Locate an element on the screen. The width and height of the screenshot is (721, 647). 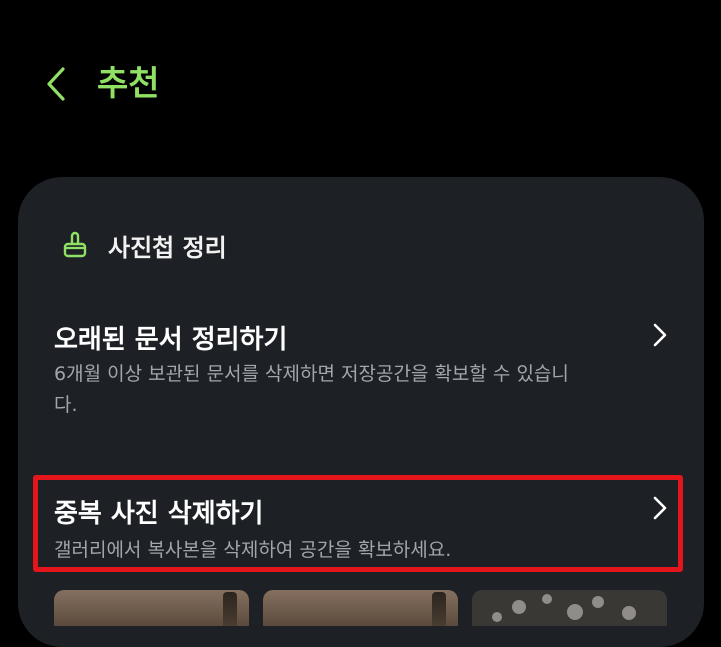
item-description: 갤러리에서 복사본을 삭제하여 공간을 확보하세요. is located at coordinates (253, 550).